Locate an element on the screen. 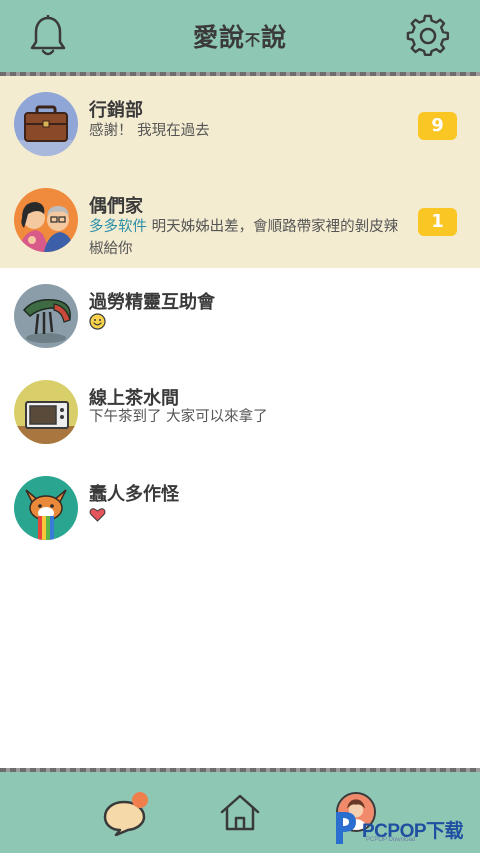  chat-message: 多多软件 明天姊姊出差，會順路帶家裡的剝皮辣 is located at coordinates (243, 227).